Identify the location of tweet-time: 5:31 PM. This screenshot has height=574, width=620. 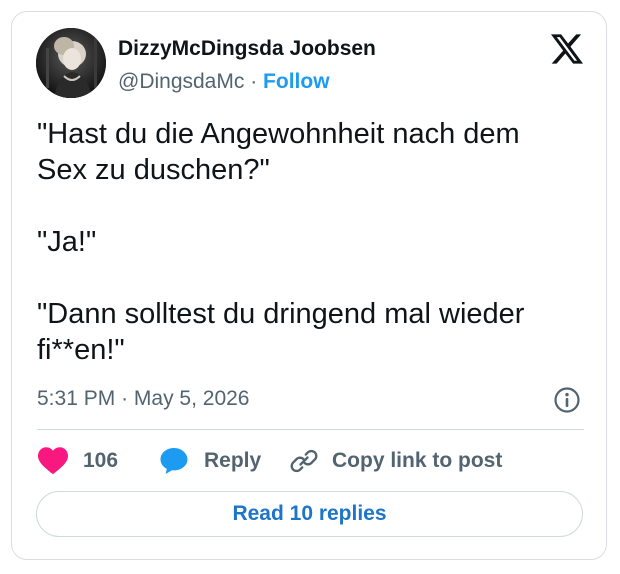
(76, 398).